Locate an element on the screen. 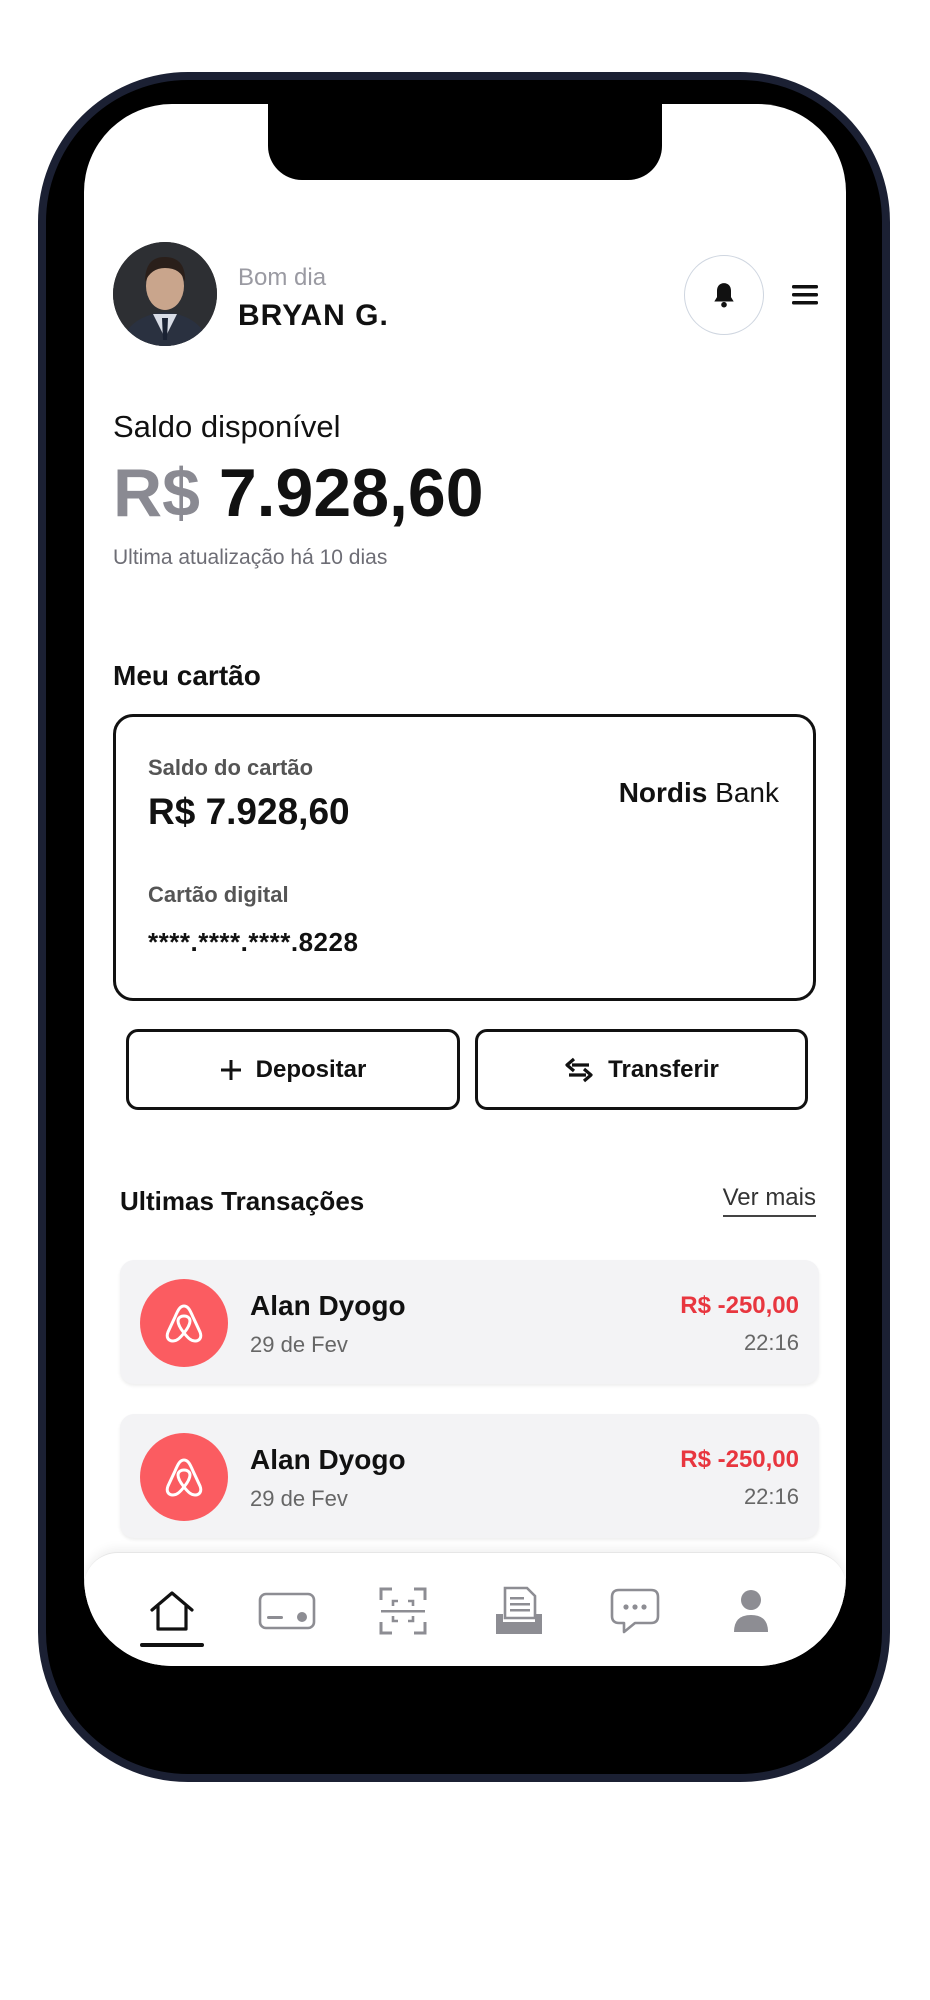 This screenshot has height=2000, width=930. hamburger-icon is located at coordinates (805, 295).